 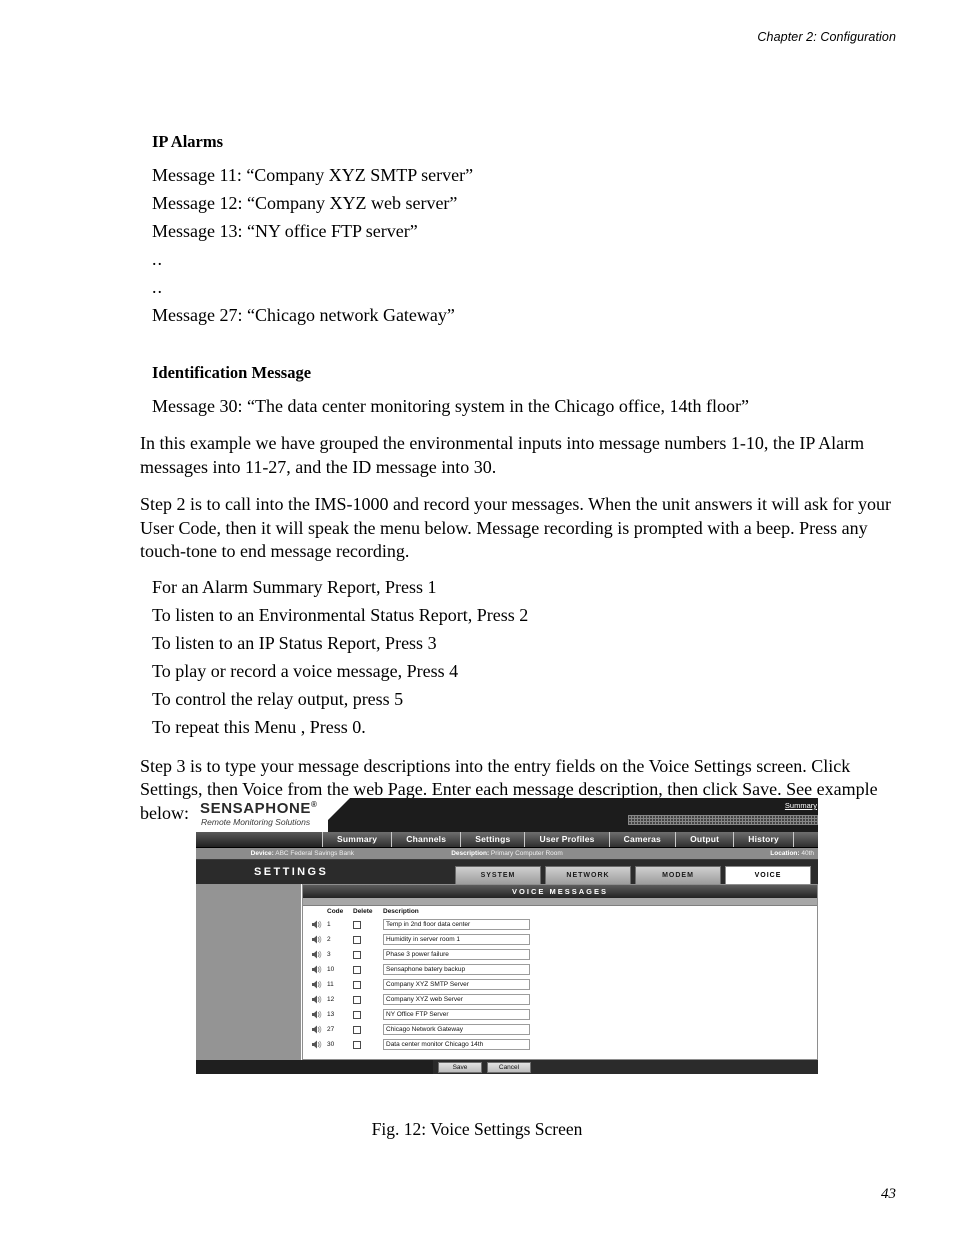 What do you see at coordinates (314, 804) in the screenshot?
I see `registered-mark: ®` at bounding box center [314, 804].